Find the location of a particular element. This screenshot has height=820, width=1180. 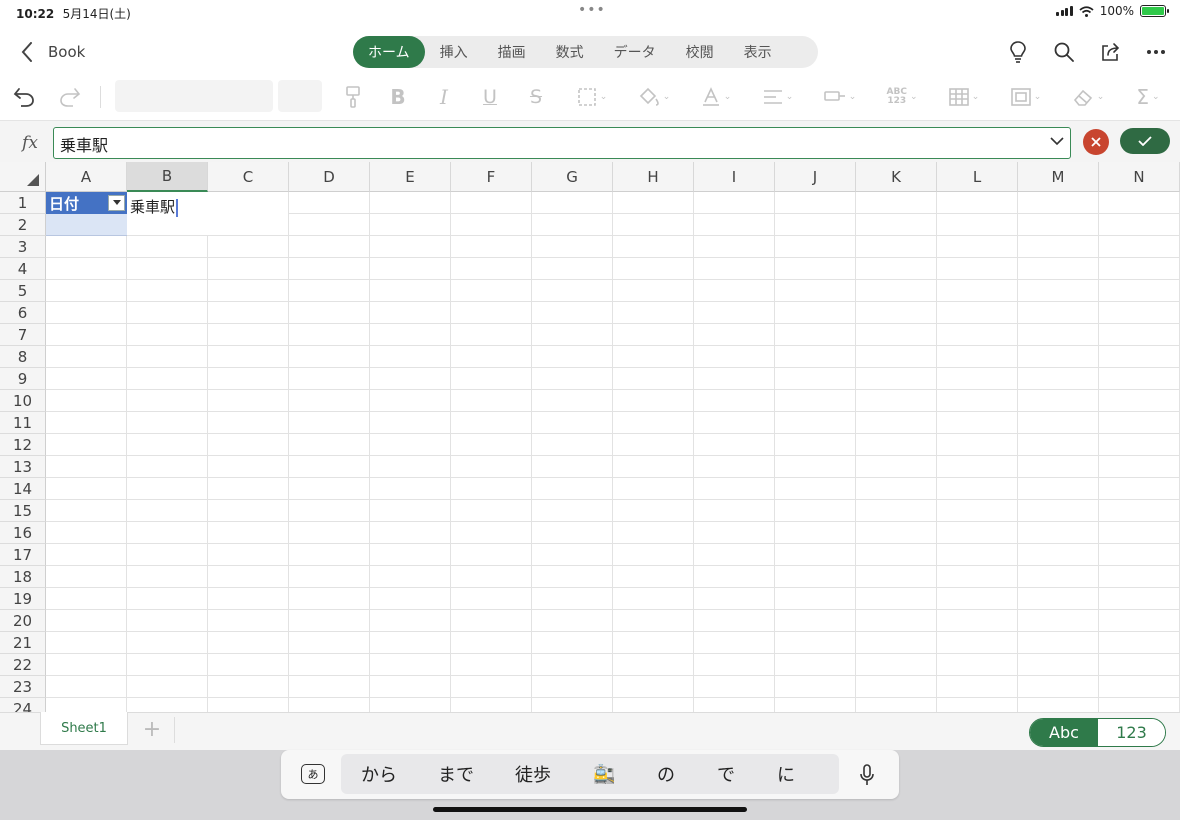

share-button is located at coordinates (1110, 52).